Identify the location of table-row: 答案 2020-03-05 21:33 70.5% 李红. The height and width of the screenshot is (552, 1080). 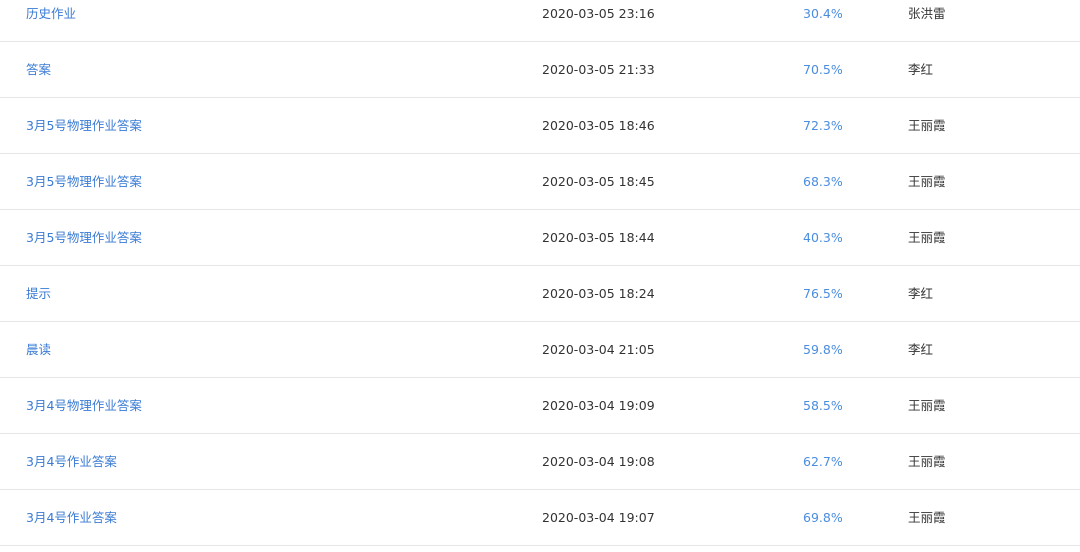
(540, 70).